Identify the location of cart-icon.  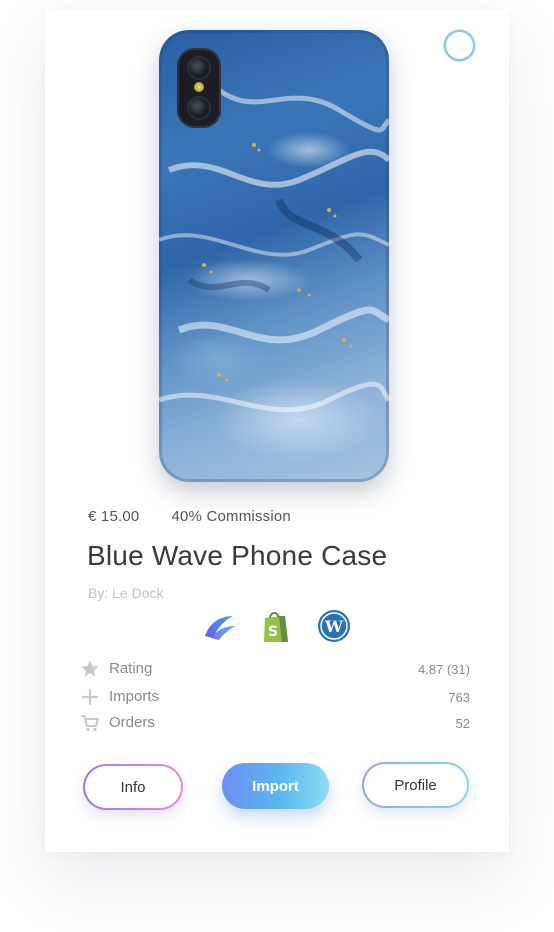
(90, 723).